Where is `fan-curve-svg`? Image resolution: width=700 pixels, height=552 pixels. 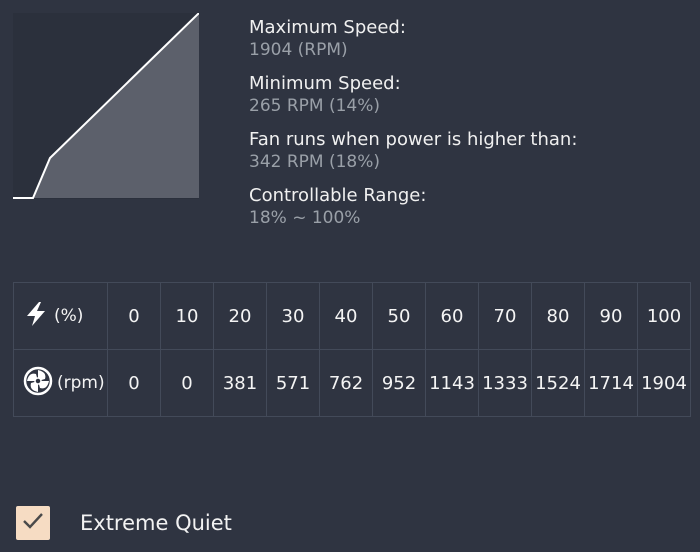 fan-curve-svg is located at coordinates (106, 106).